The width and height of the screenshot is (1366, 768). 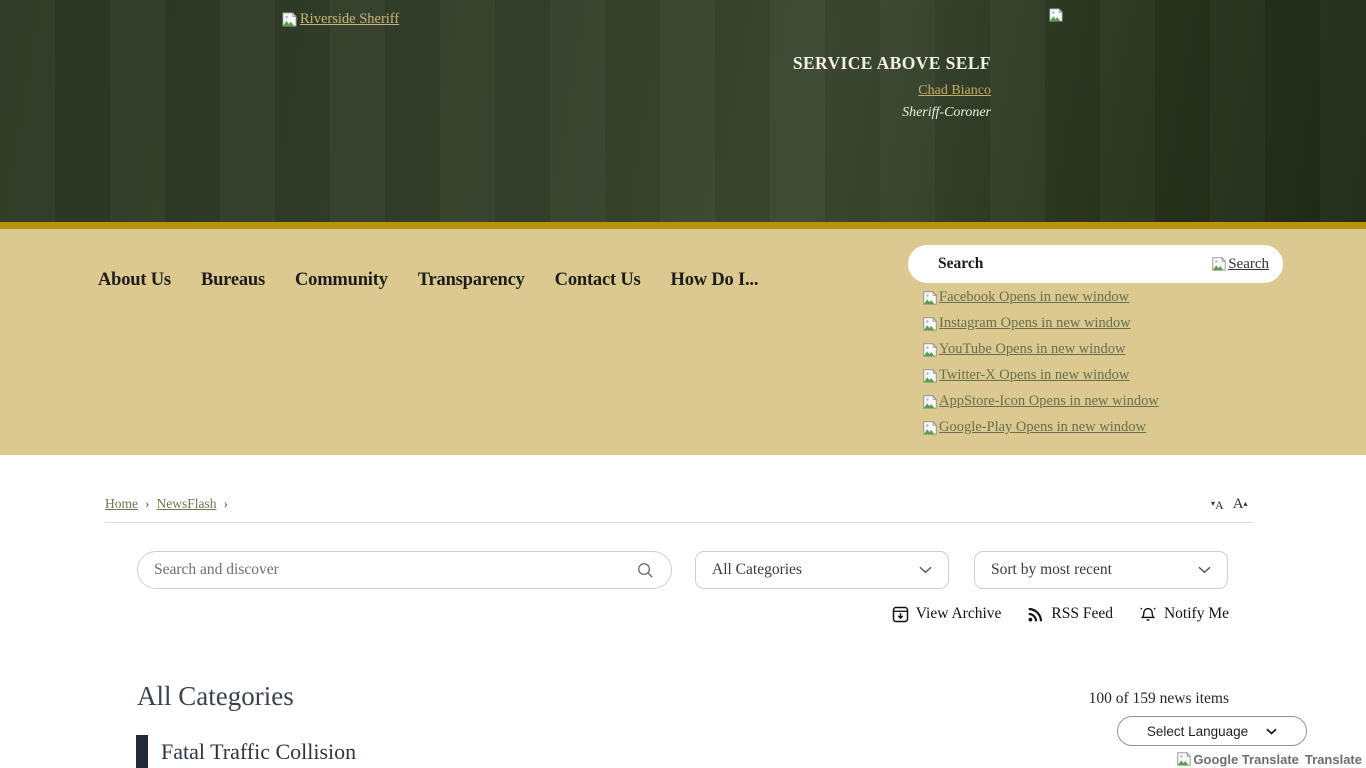 What do you see at coordinates (1032, 349) in the screenshot?
I see `social-link-label: YouTube Opens in new window` at bounding box center [1032, 349].